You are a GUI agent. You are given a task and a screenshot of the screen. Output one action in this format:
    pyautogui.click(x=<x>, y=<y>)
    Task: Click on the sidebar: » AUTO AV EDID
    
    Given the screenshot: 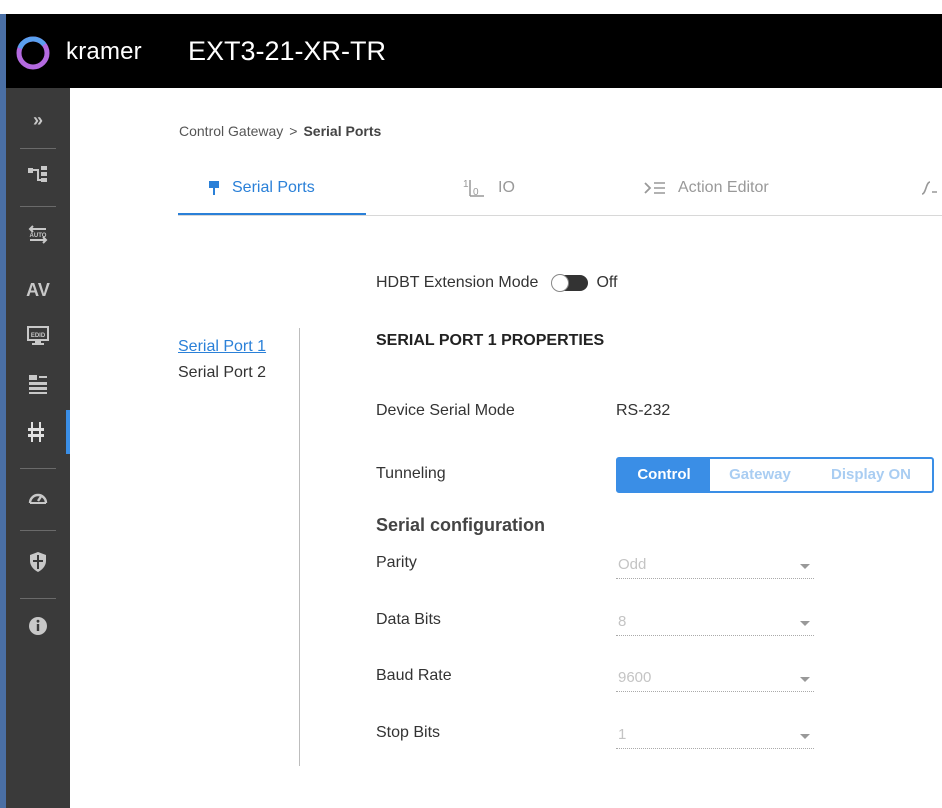 What is the action you would take?
    pyautogui.click(x=38, y=448)
    